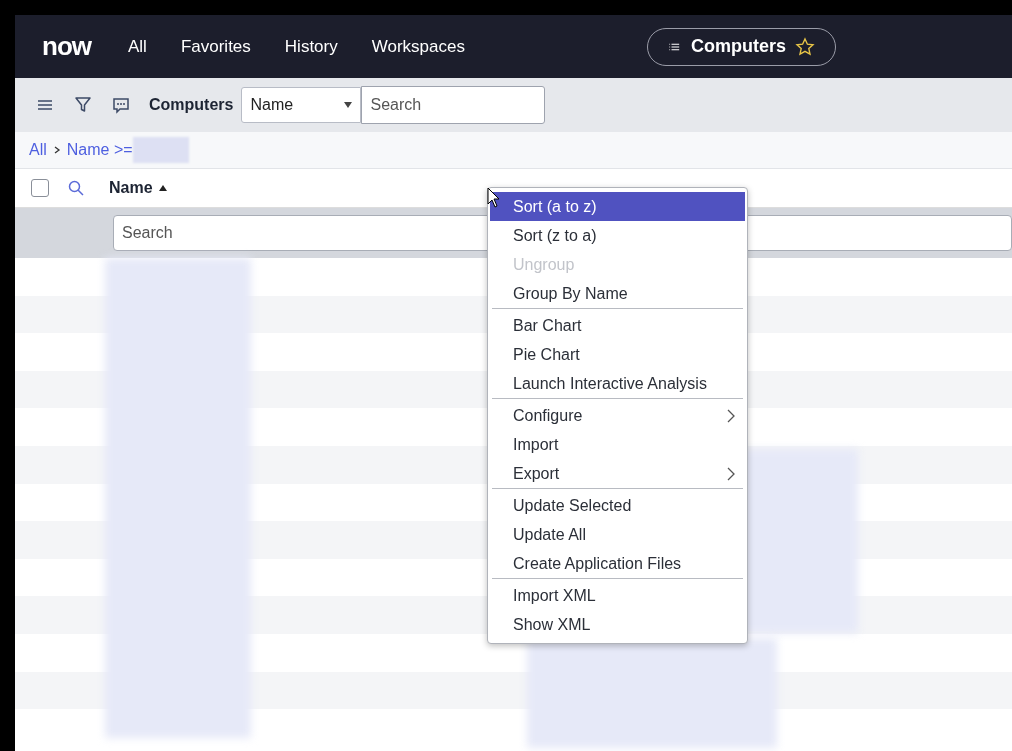  I want to click on list-title: Computers, so click(191, 105).